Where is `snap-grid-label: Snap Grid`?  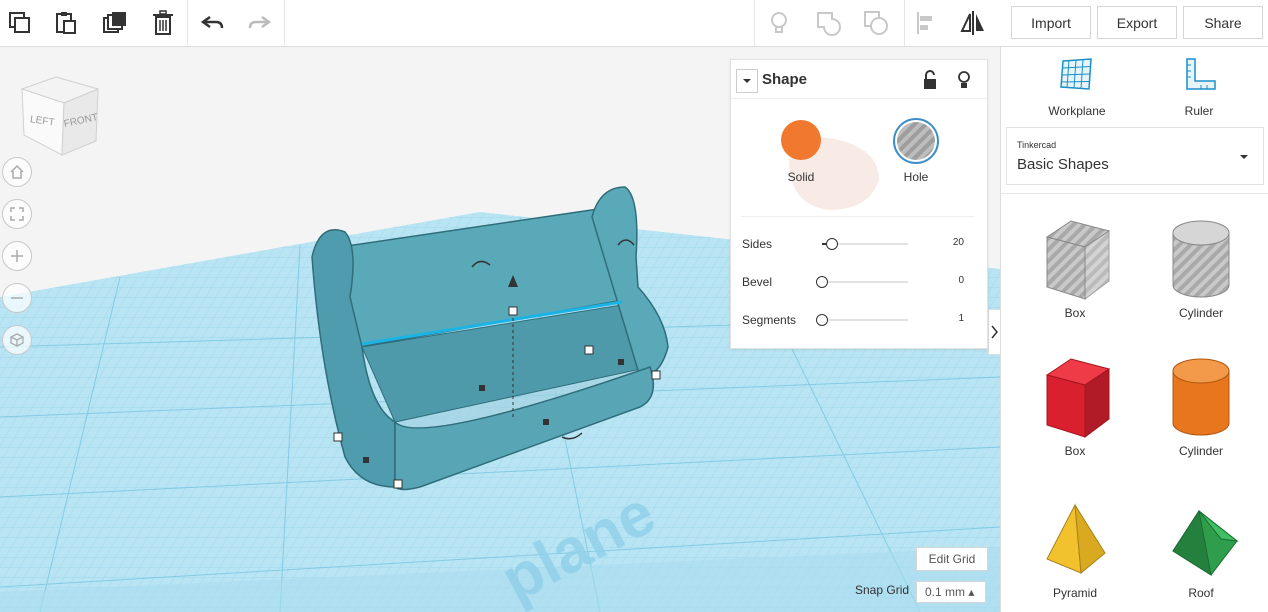 snap-grid-label: Snap Grid is located at coordinates (882, 590).